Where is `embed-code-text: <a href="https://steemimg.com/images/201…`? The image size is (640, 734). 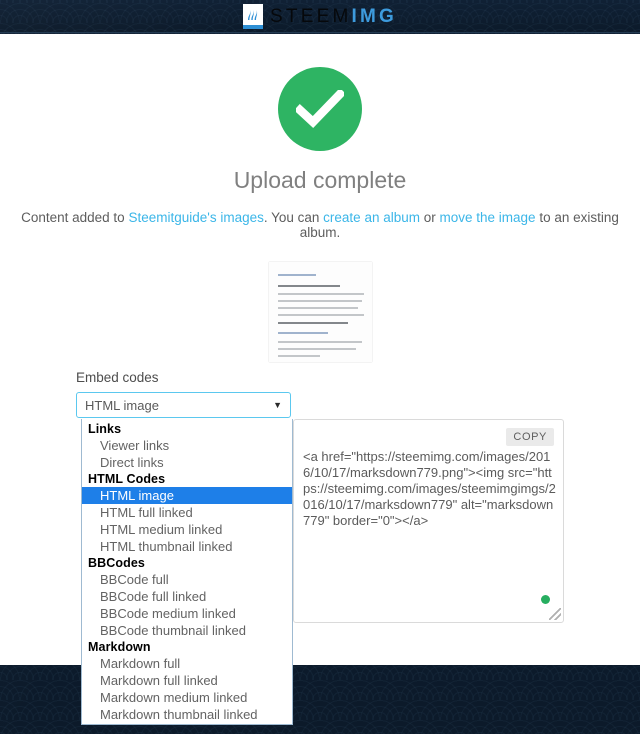
embed-code-text: <a href="https://steemimg.com/images/201… is located at coordinates (430, 489).